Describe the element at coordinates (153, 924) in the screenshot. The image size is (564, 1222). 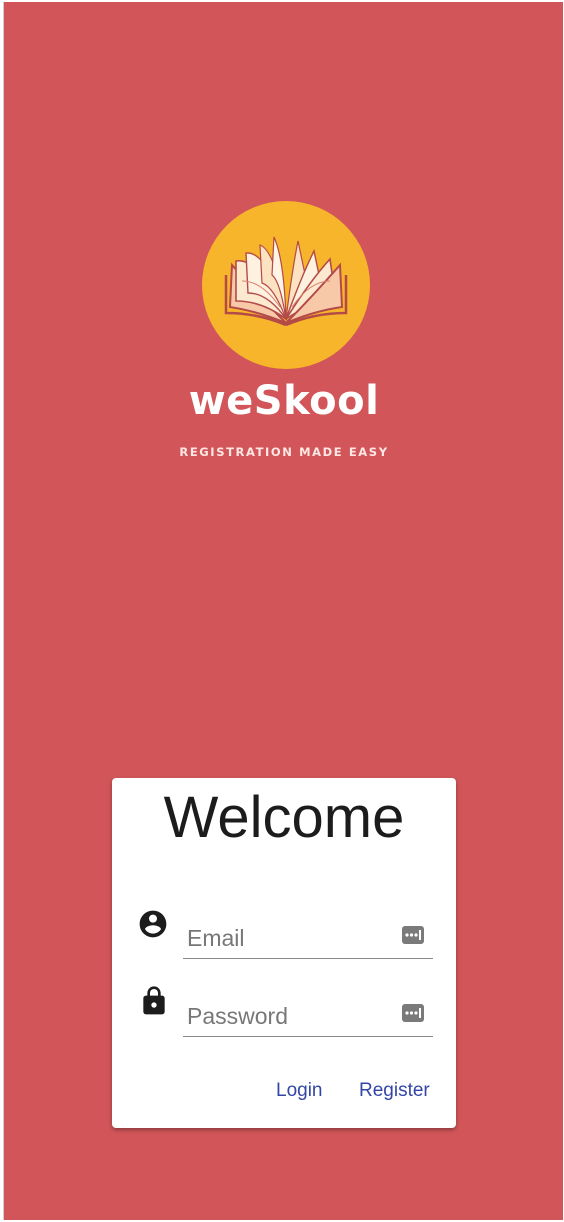
I see `account-circle-icon` at that location.